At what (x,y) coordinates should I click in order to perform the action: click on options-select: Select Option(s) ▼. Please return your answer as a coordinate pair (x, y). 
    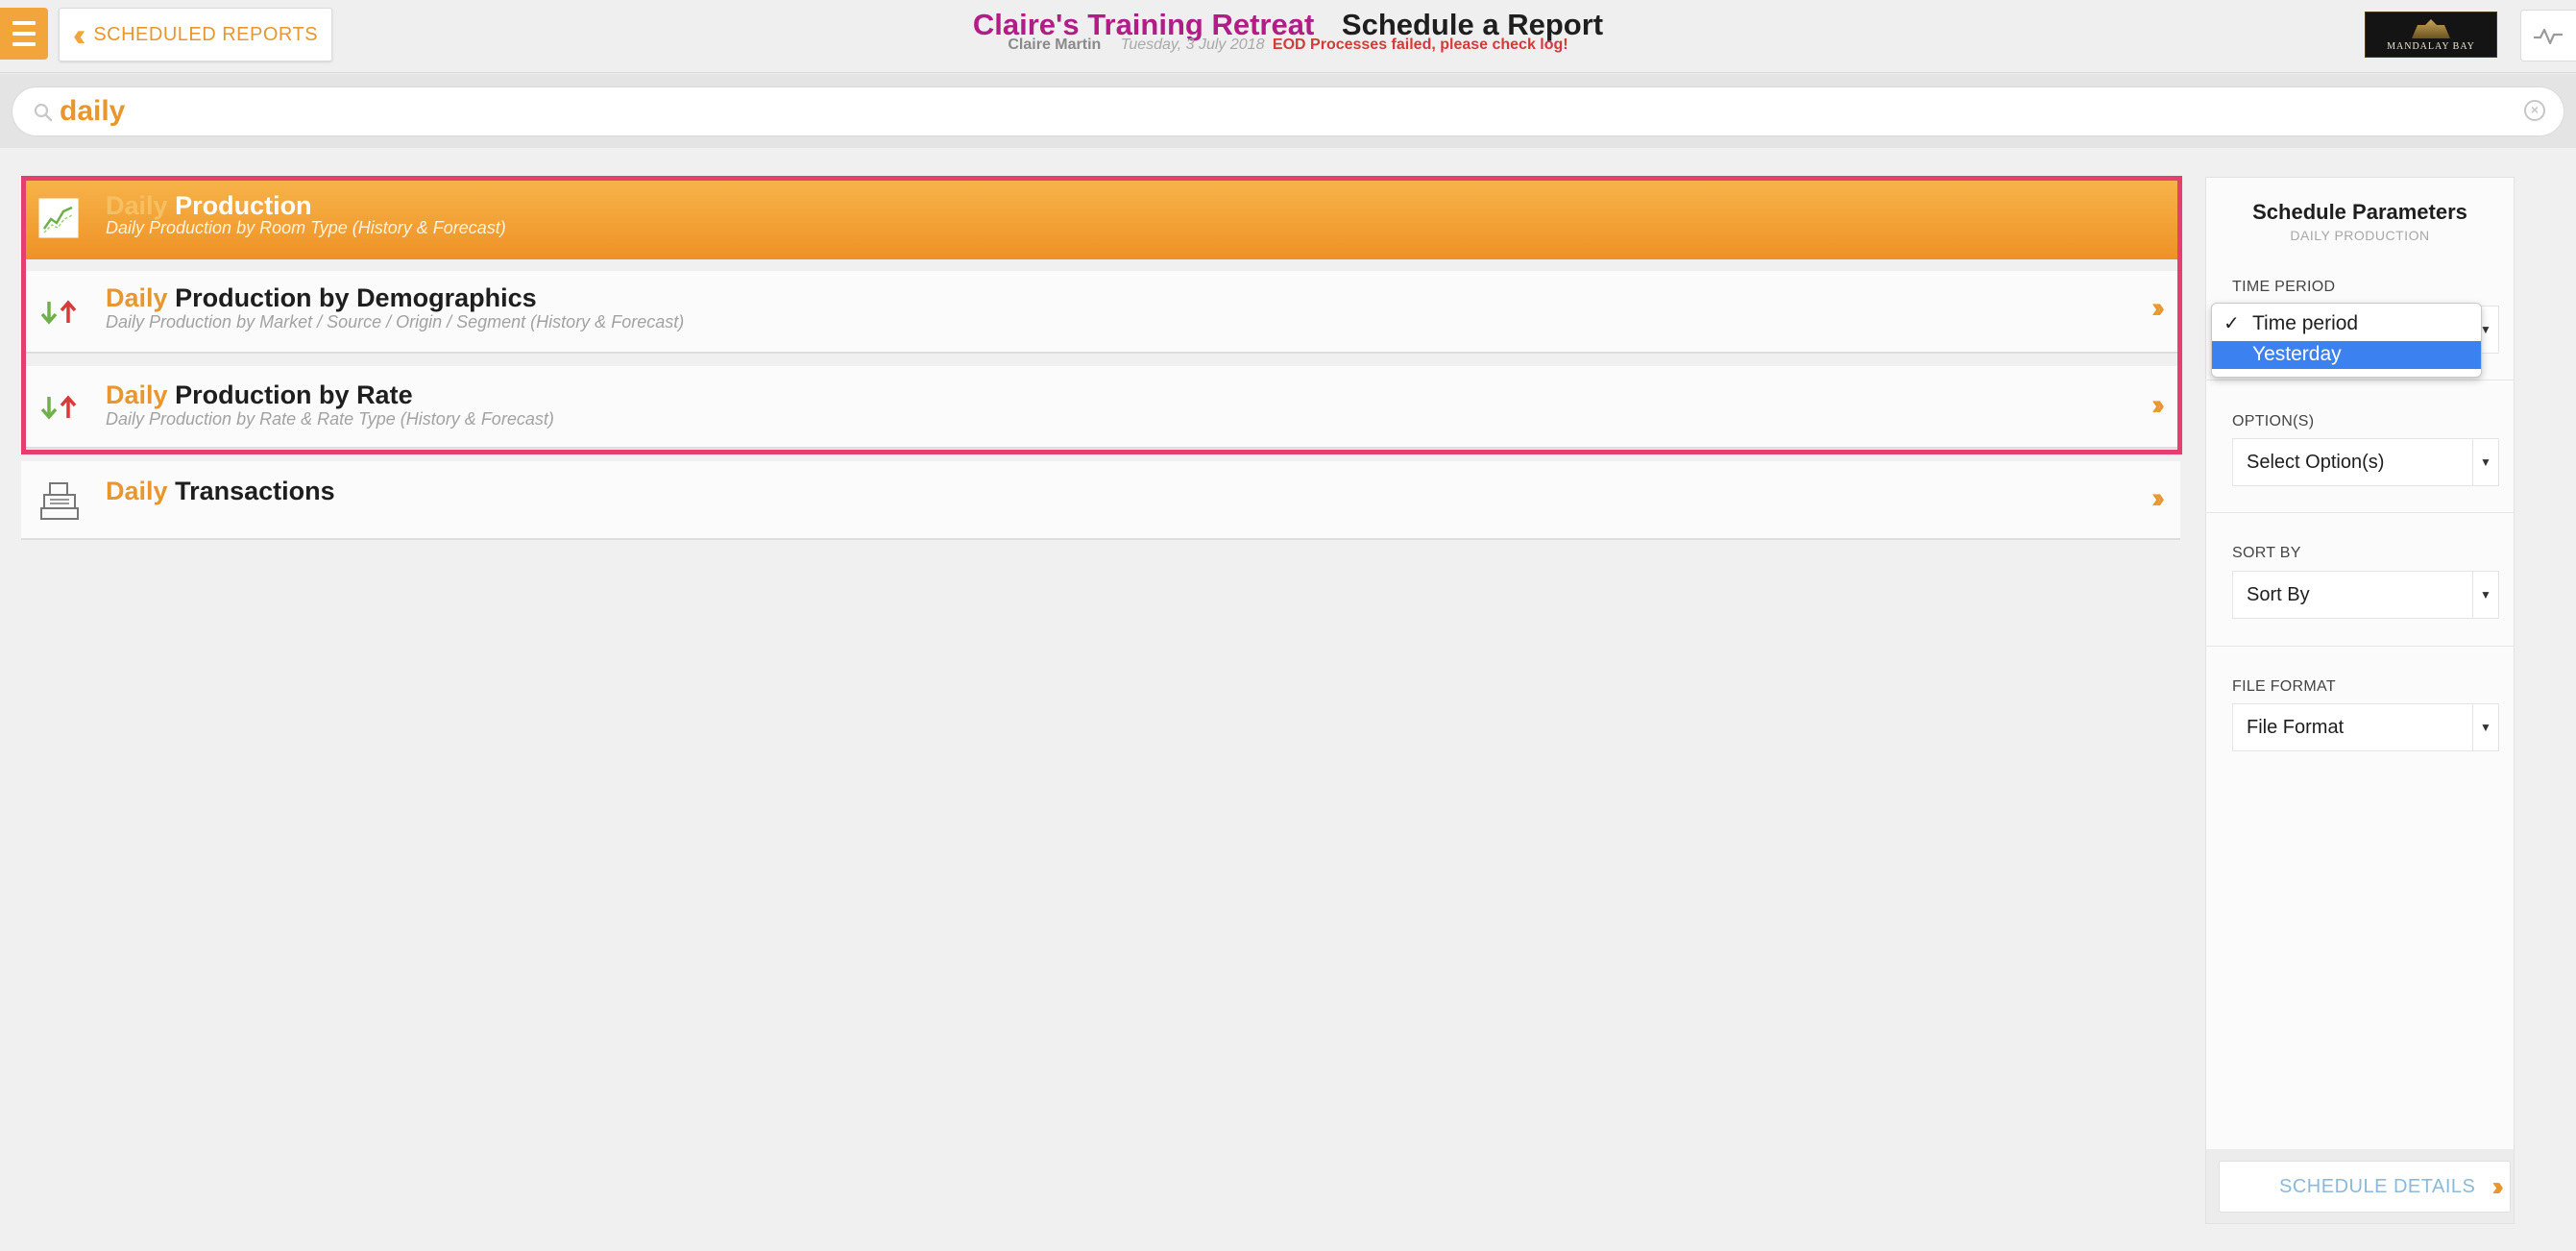
    Looking at the image, I should click on (2366, 462).